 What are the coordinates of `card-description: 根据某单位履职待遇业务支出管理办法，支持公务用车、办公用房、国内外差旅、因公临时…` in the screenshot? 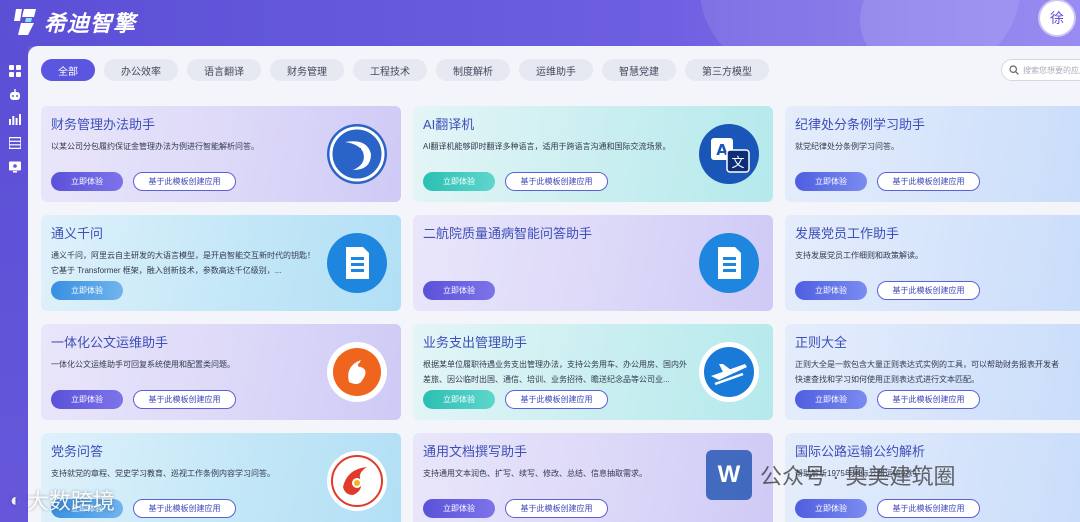 It's located at (555, 372).